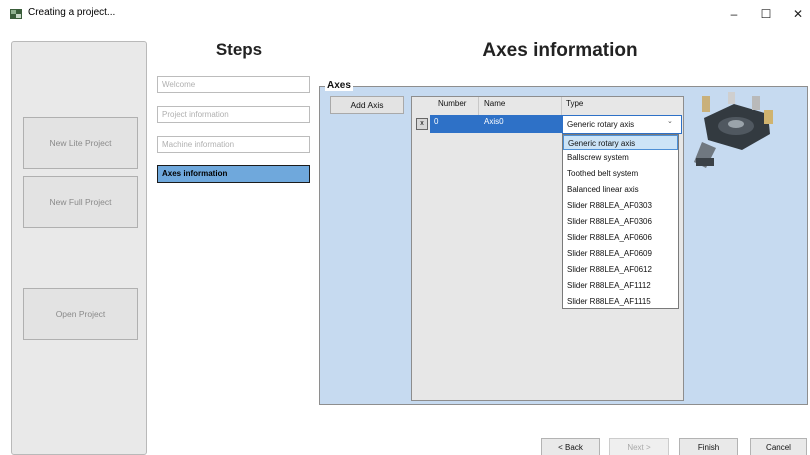 This screenshot has height=455, width=810. I want to click on step-project-information: Project information, so click(233, 114).